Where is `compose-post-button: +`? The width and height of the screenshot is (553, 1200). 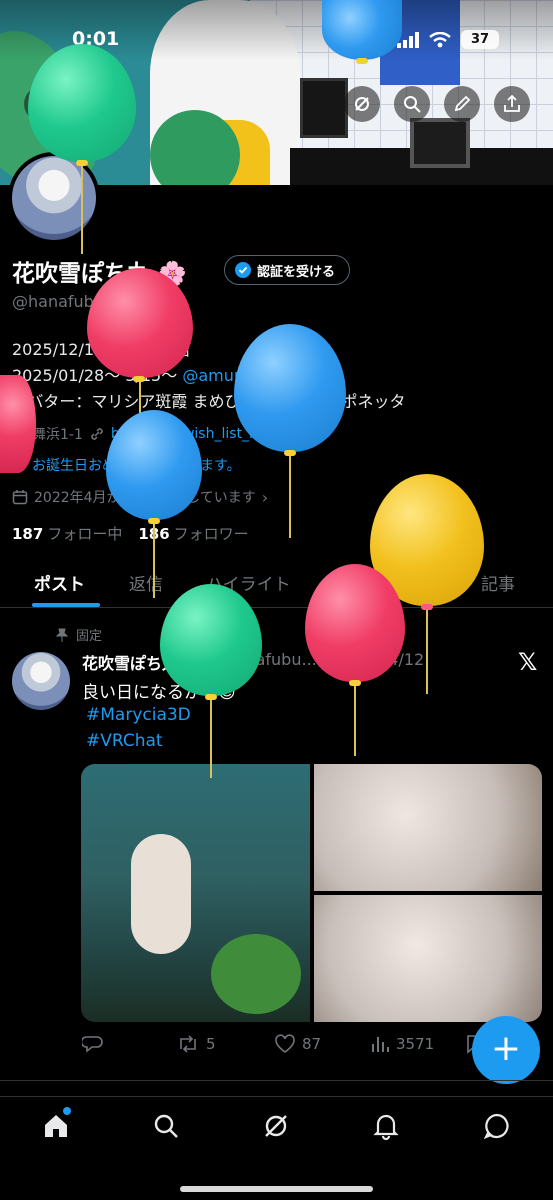
compose-post-button: + is located at coordinates (506, 1050).